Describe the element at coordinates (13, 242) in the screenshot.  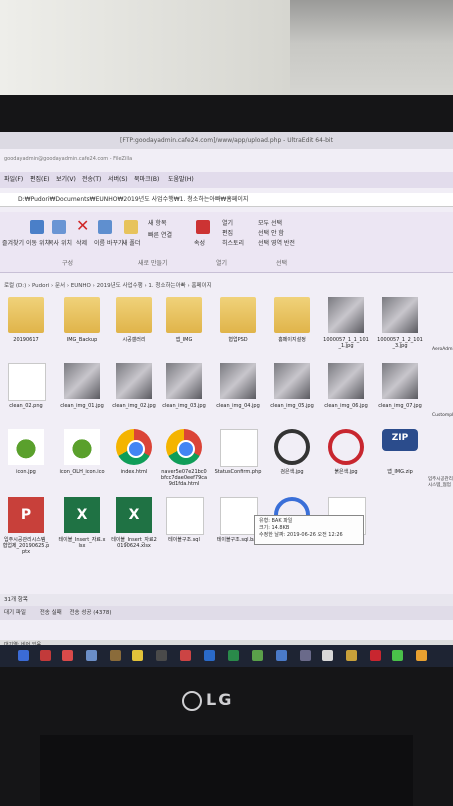
I see `favorites-label: 즐겨찾기` at that location.